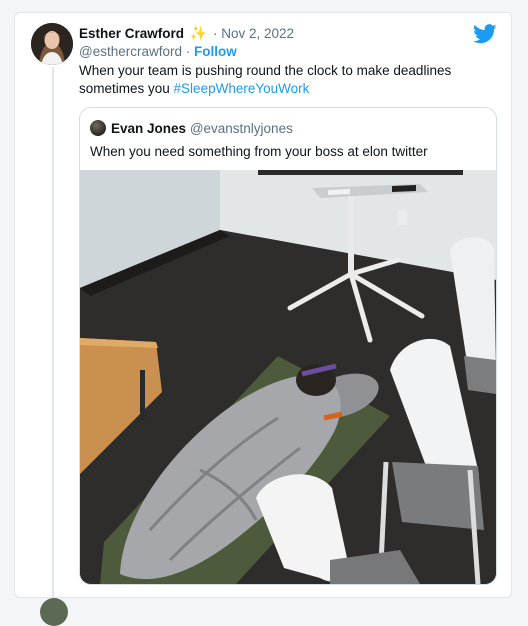 The width and height of the screenshot is (528, 626). What do you see at coordinates (130, 51) in the screenshot?
I see `author-handle: @esthercrawford` at bounding box center [130, 51].